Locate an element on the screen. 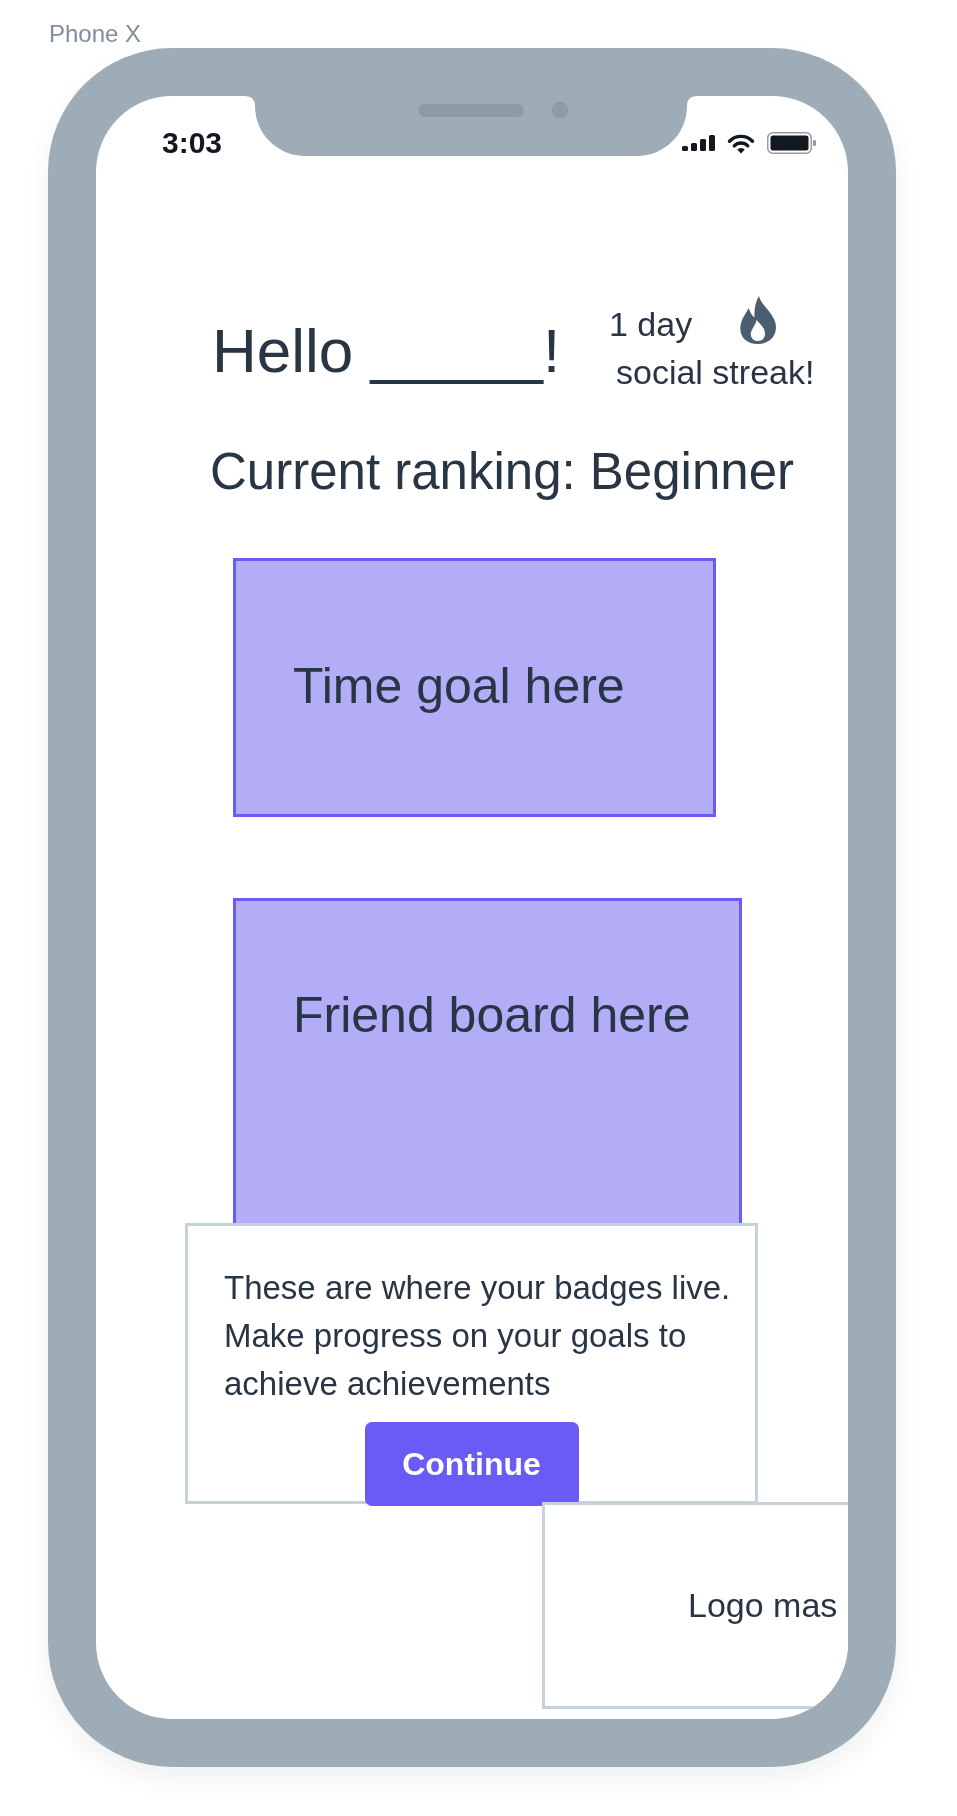  card-title: Friend board here is located at coordinates (492, 1015).